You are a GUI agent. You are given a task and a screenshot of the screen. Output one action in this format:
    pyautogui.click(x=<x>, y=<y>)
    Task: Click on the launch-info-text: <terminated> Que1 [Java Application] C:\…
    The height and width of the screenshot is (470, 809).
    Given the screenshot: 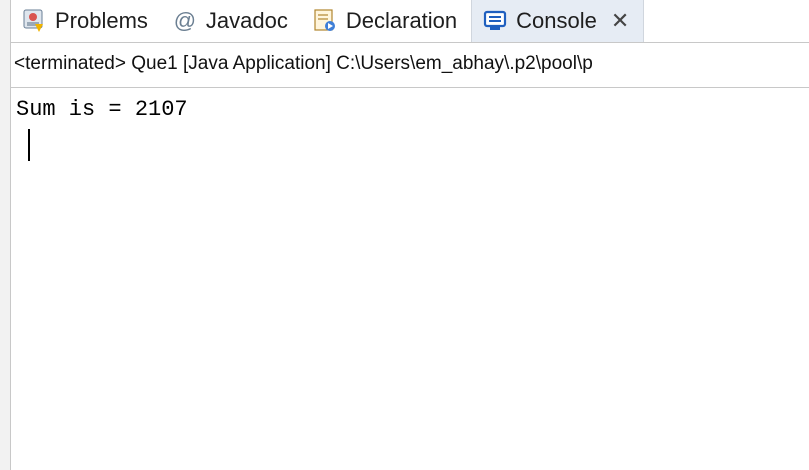 What is the action you would take?
    pyautogui.click(x=303, y=63)
    